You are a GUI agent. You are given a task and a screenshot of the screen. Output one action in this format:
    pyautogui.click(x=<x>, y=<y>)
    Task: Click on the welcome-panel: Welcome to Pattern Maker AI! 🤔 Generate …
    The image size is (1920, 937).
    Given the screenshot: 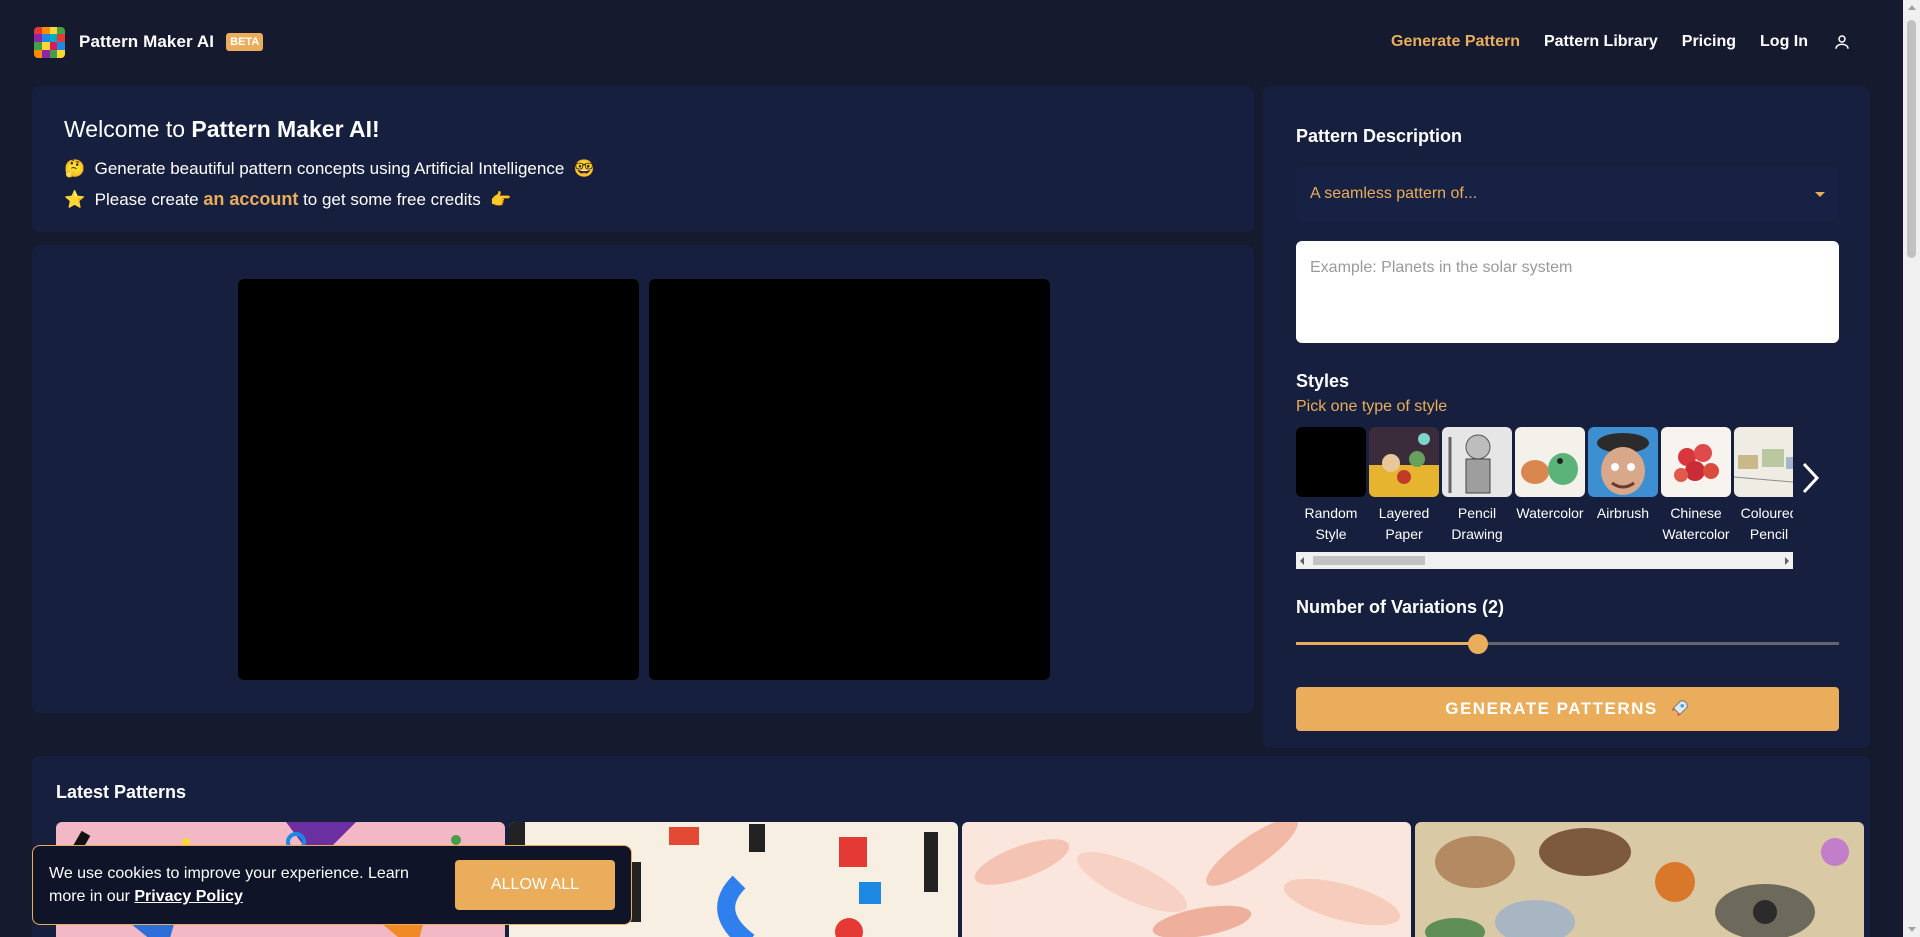 What is the action you would take?
    pyautogui.click(x=643, y=159)
    